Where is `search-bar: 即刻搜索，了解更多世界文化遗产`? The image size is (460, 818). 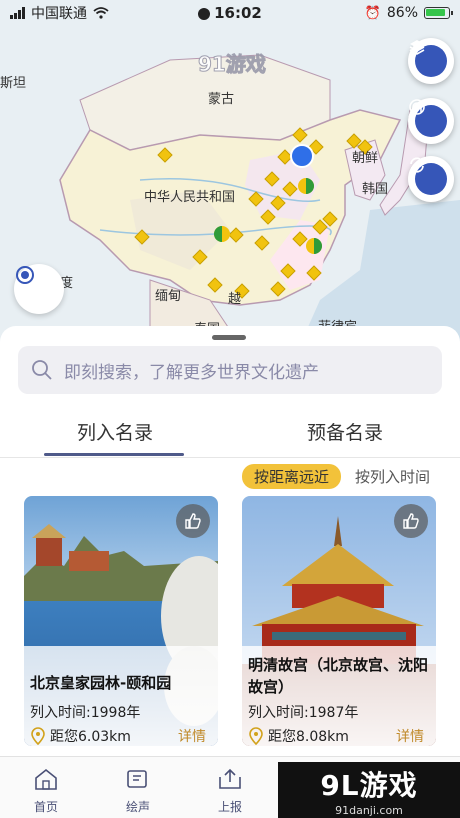 search-bar: 即刻搜索，了解更多世界文化遗产 is located at coordinates (230, 370).